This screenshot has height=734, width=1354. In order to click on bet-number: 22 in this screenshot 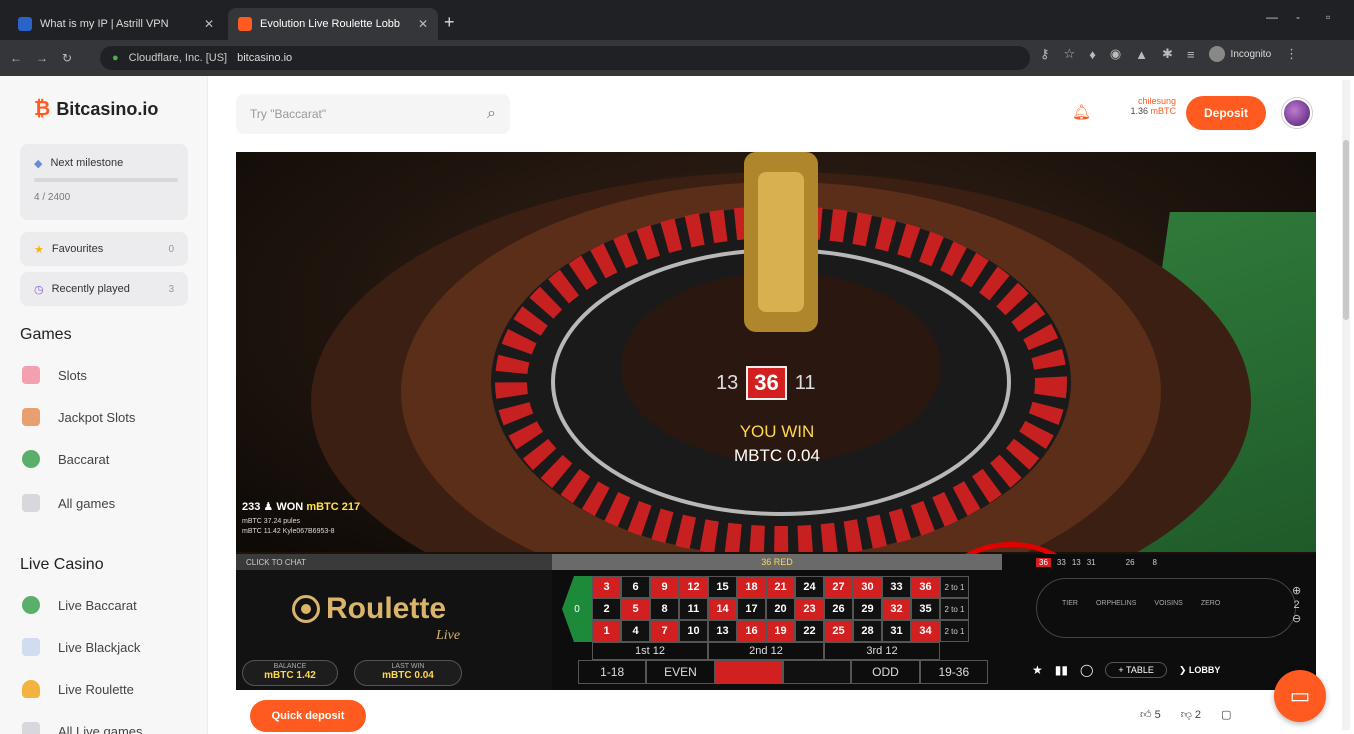, I will do `click(809, 631)`.